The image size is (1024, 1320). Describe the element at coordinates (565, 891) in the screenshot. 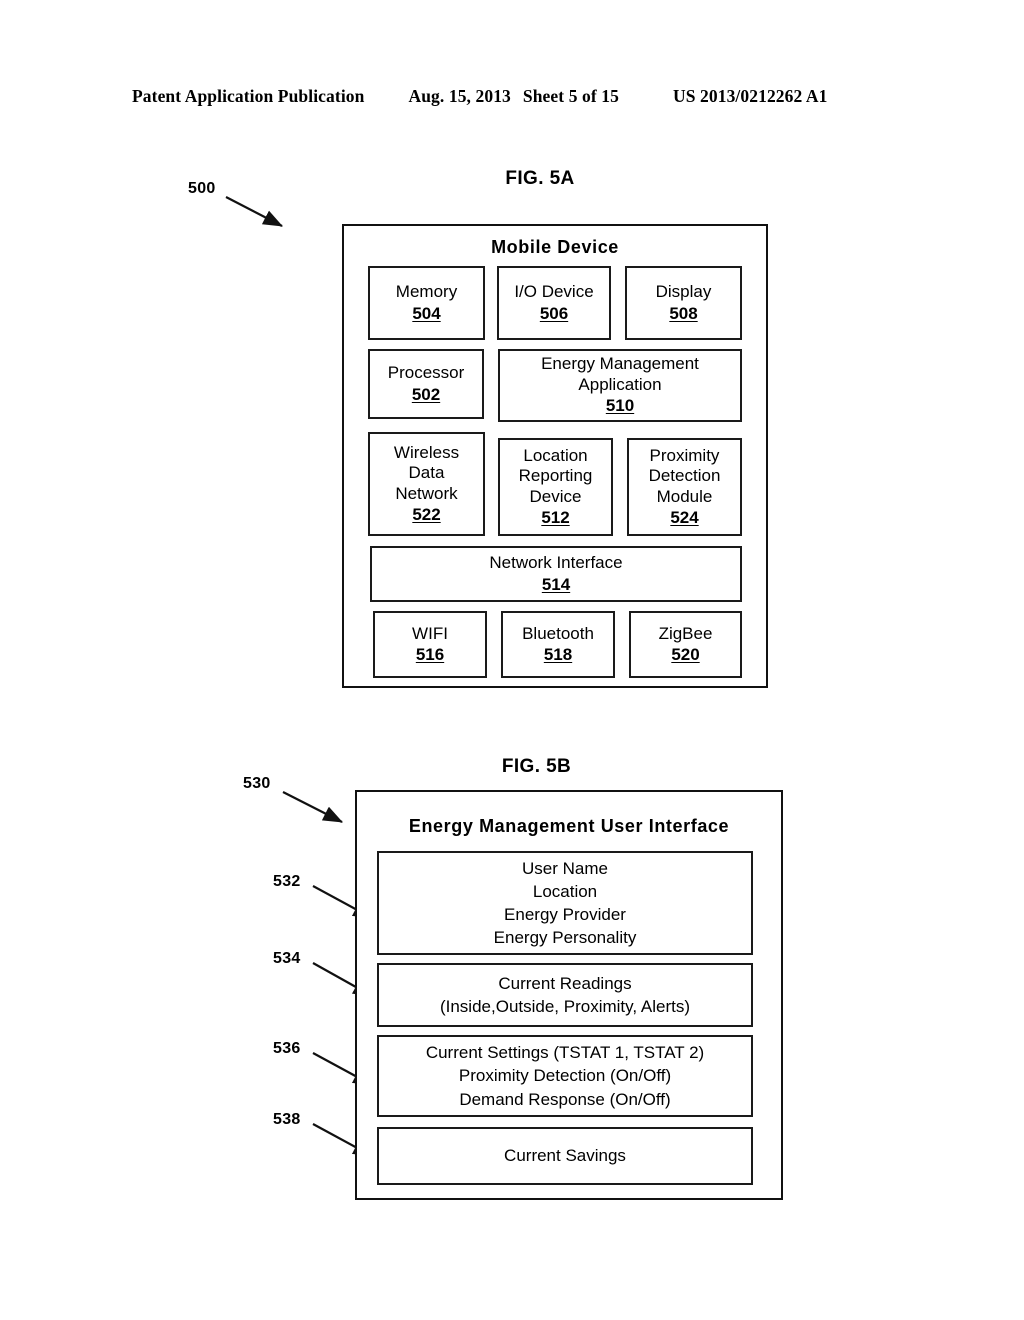

I see `panel-user-profile-line-2: Location` at that location.